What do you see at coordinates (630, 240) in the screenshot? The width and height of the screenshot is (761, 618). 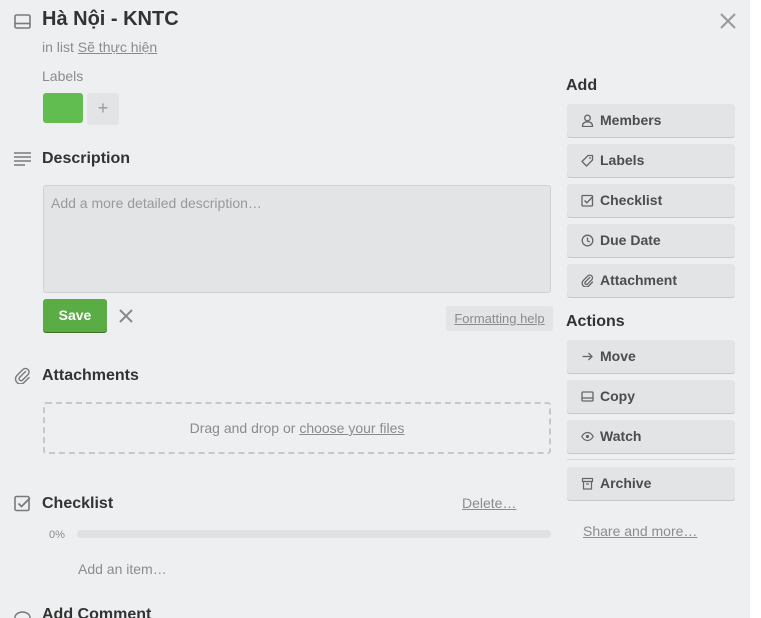 I see `due-date-label: Due Date` at bounding box center [630, 240].